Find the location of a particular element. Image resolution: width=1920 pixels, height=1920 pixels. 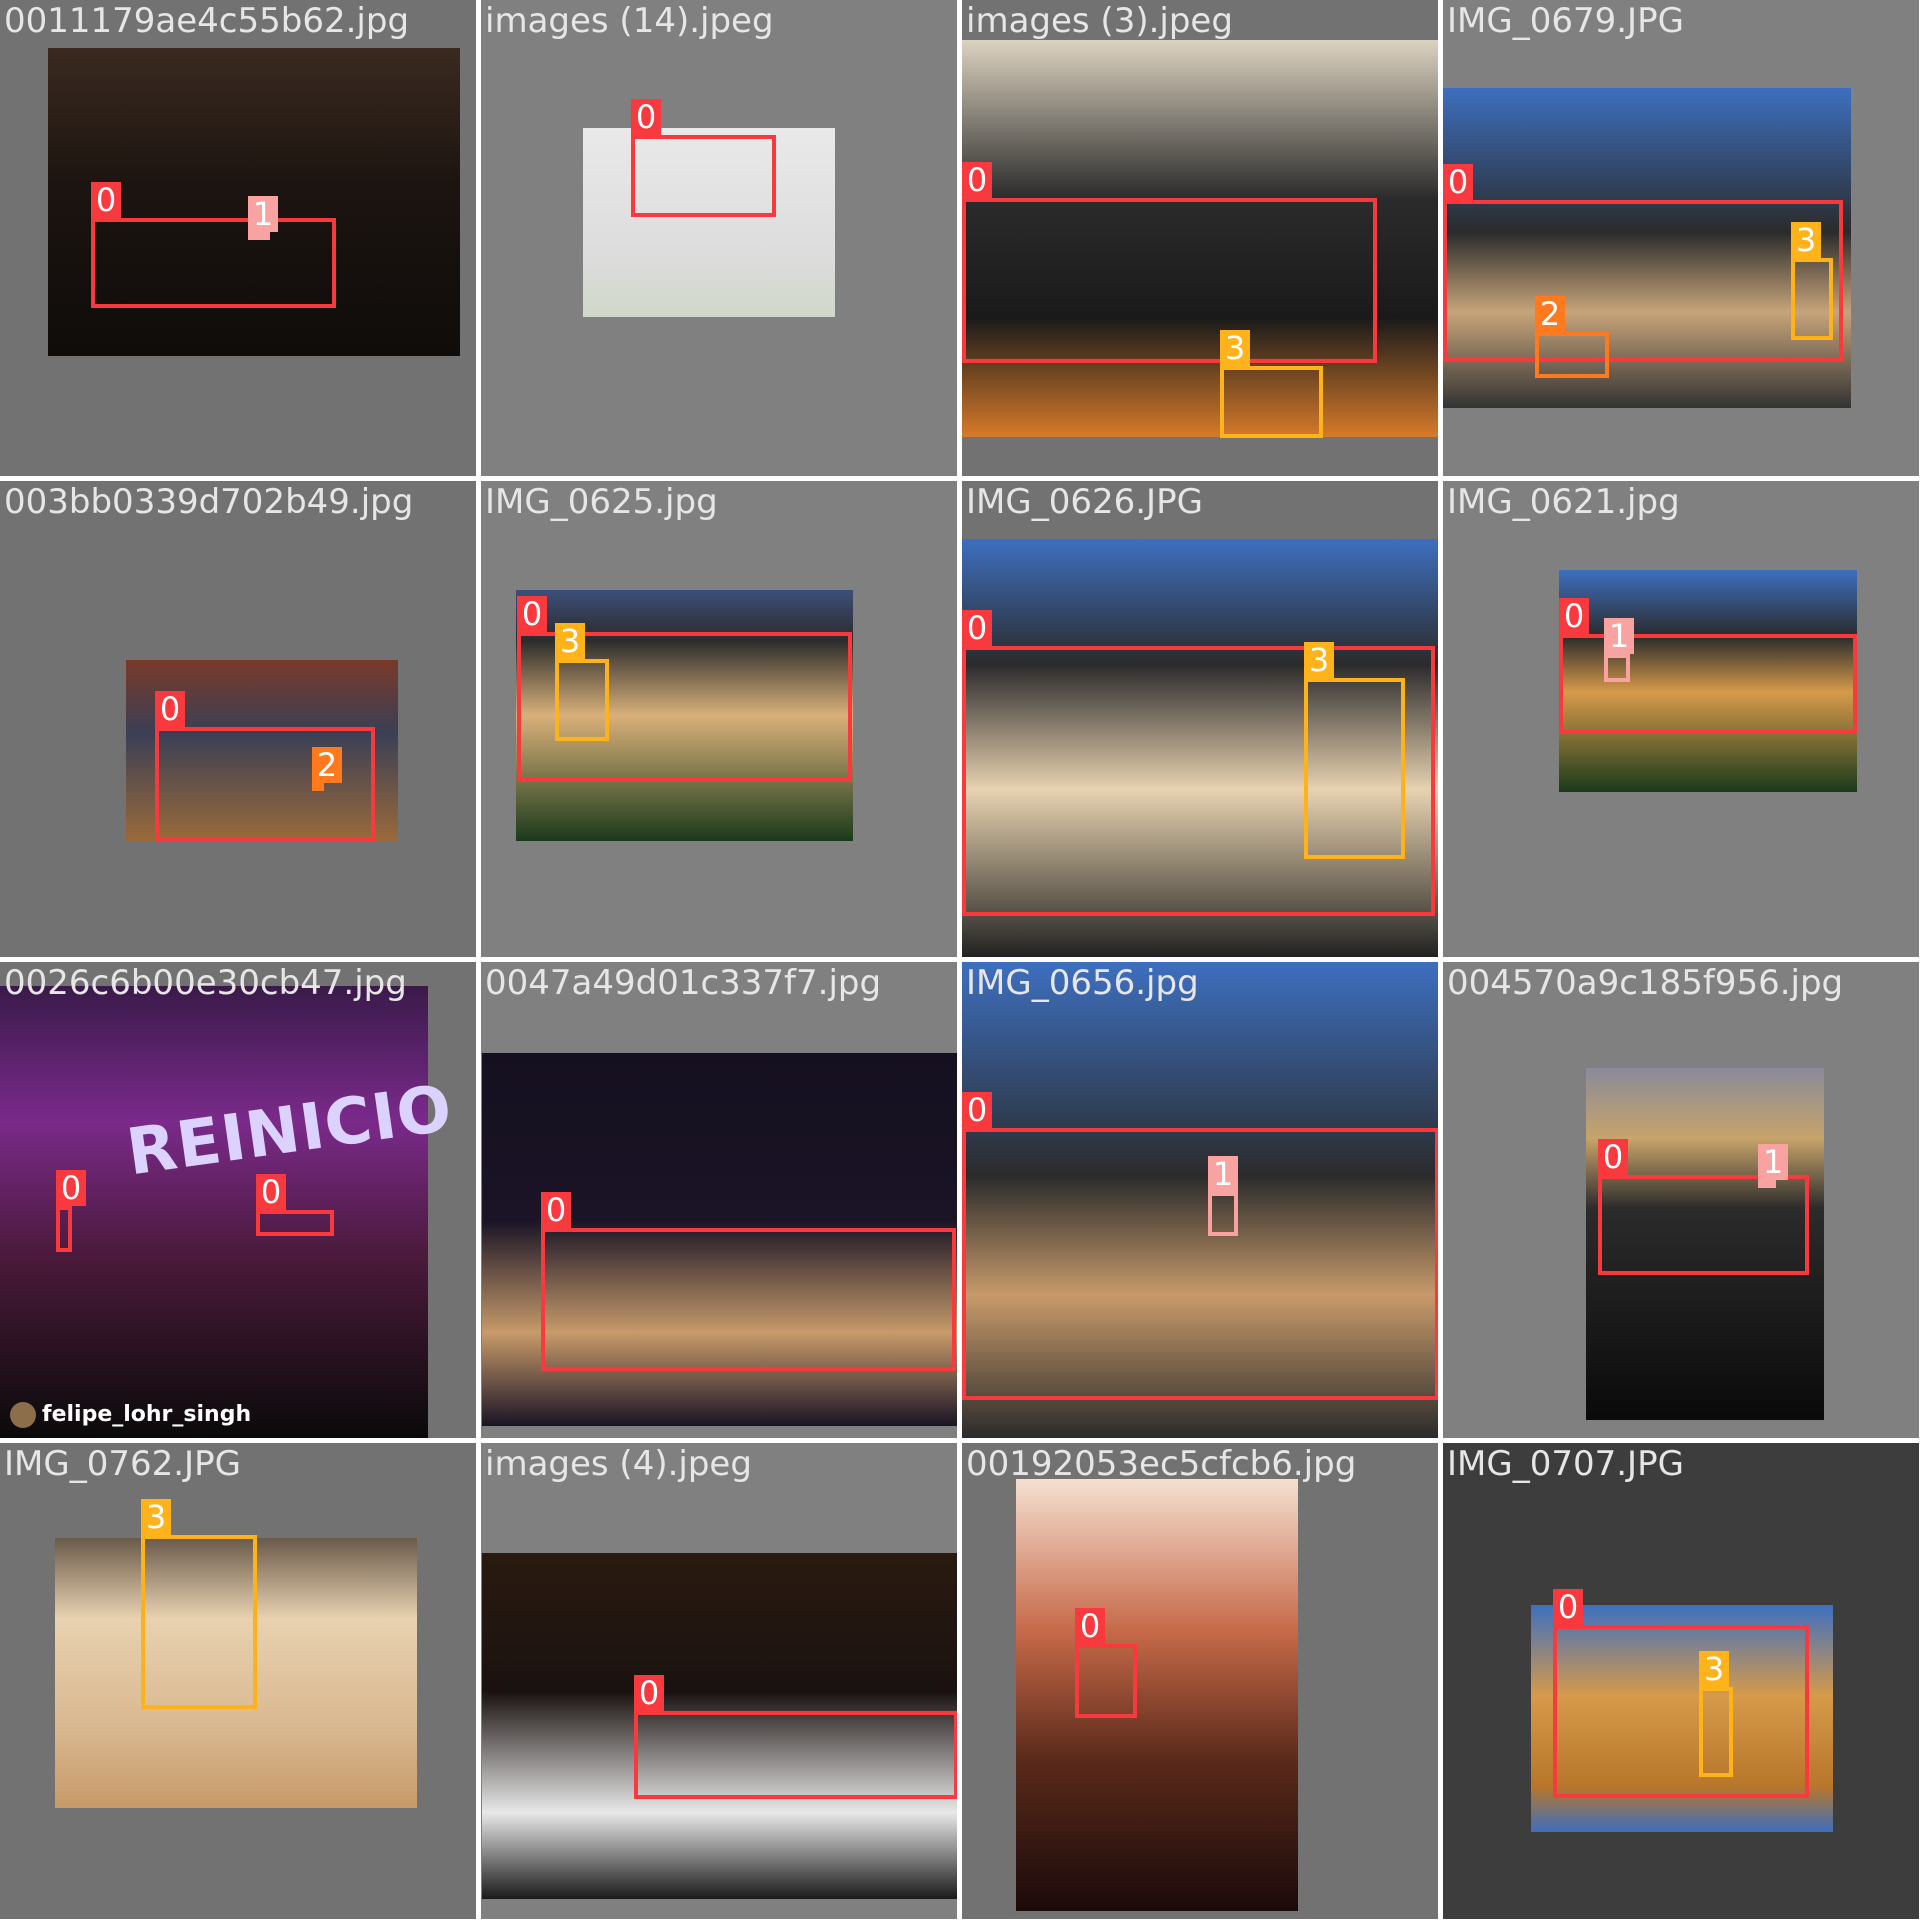

filename-label: IMG_0707.JPG is located at coordinates (1565, 1464).